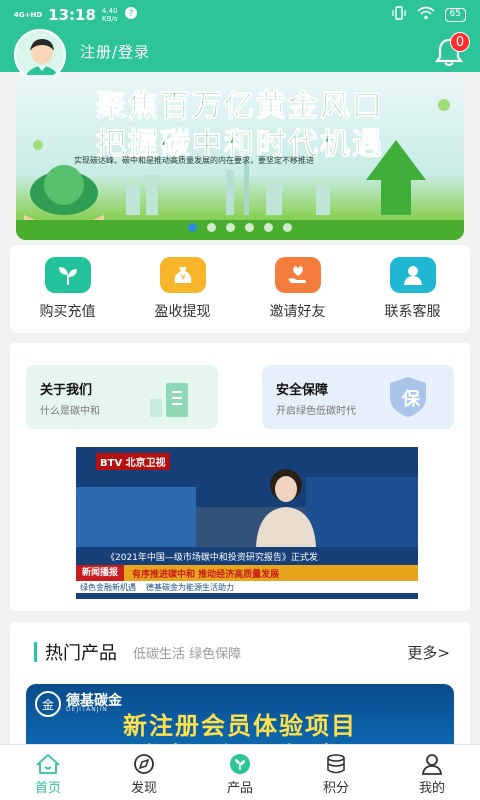 The width and height of the screenshot is (480, 800). What do you see at coordinates (431, 788) in the screenshot?
I see `nav-label: 我的` at bounding box center [431, 788].